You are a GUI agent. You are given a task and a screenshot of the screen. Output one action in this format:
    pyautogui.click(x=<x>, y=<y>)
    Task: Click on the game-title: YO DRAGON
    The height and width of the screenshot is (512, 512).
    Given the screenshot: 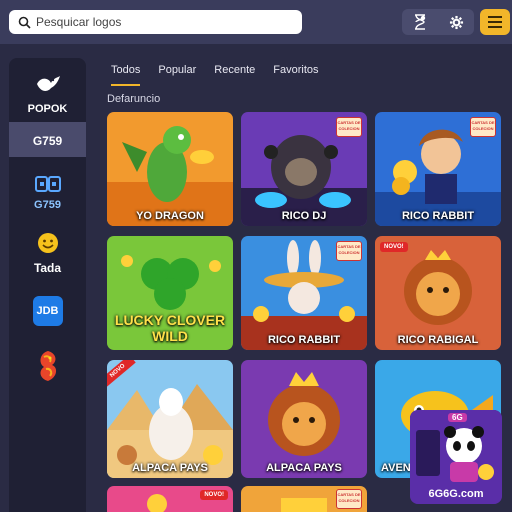 What is the action you would take?
    pyautogui.click(x=170, y=216)
    